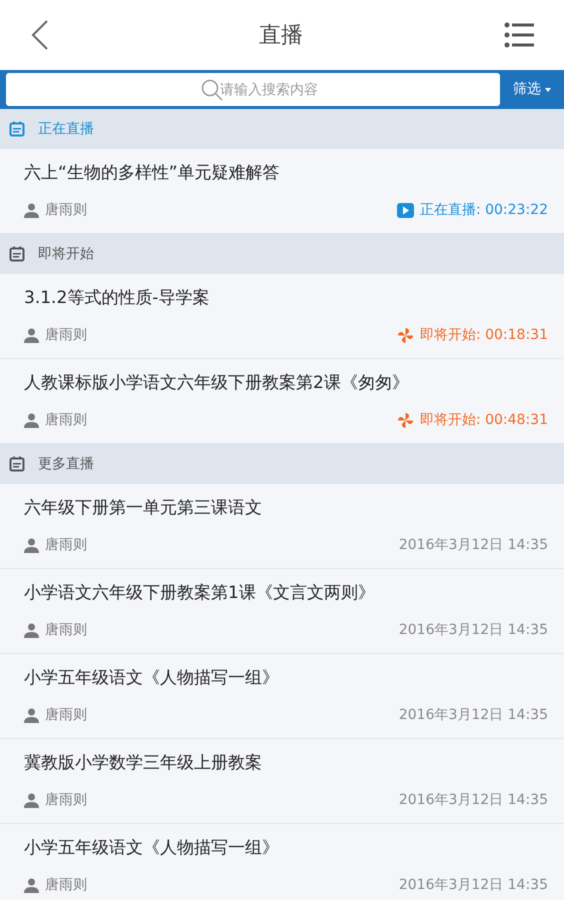 The width and height of the screenshot is (564, 900). Describe the element at coordinates (143, 508) in the screenshot. I see `item-title: 六年级下册第一单元第三课语文` at that location.